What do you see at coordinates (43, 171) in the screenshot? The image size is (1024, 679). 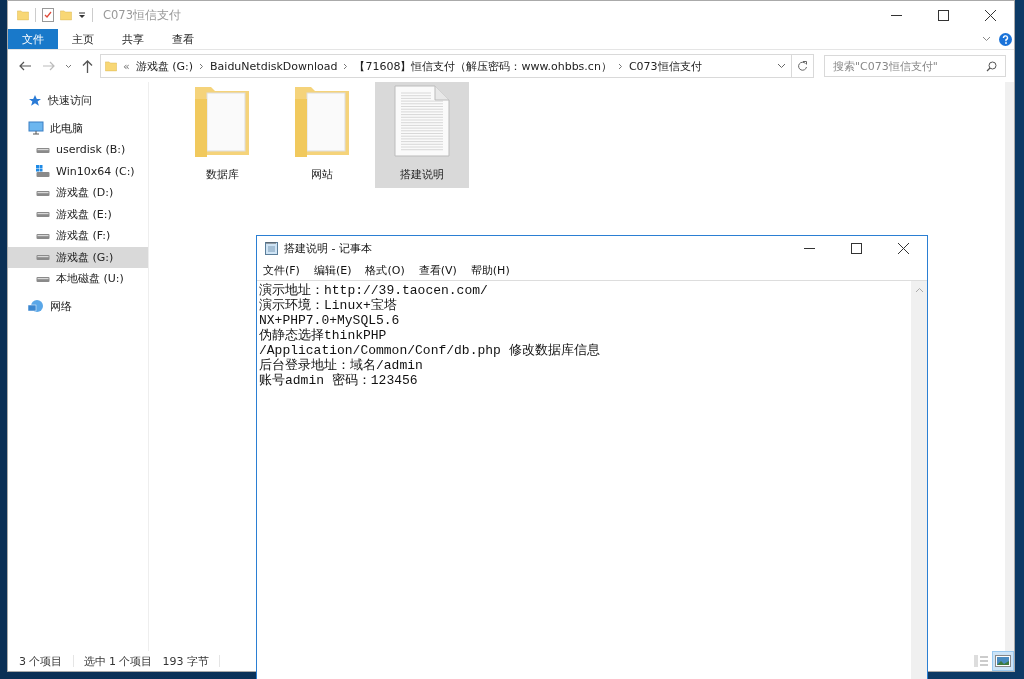 I see `windows-drive-icon` at bounding box center [43, 171].